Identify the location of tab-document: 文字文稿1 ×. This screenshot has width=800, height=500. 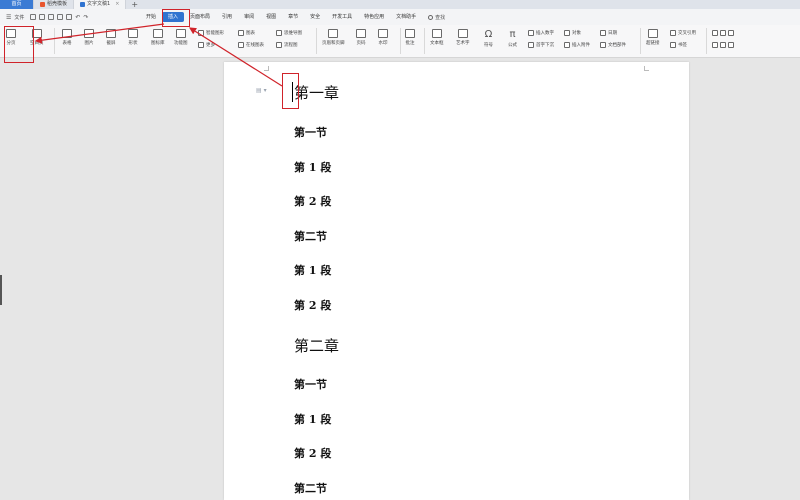
(100, 4).